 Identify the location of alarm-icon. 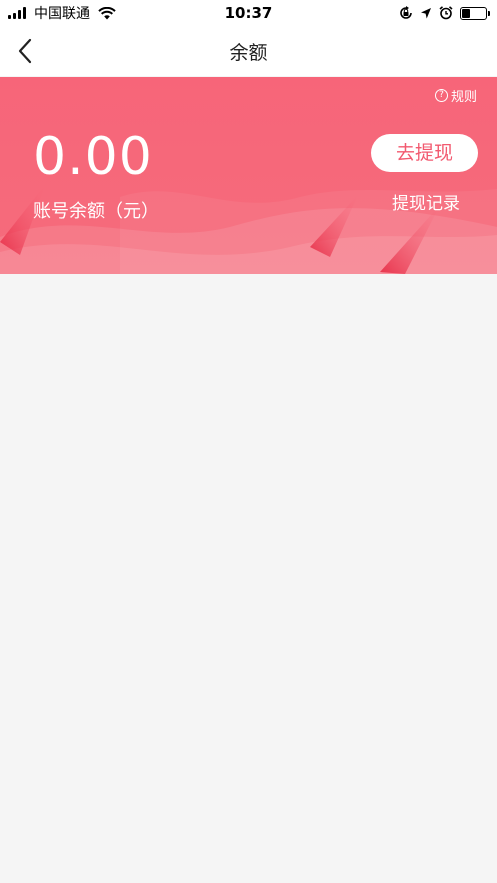
(446, 13).